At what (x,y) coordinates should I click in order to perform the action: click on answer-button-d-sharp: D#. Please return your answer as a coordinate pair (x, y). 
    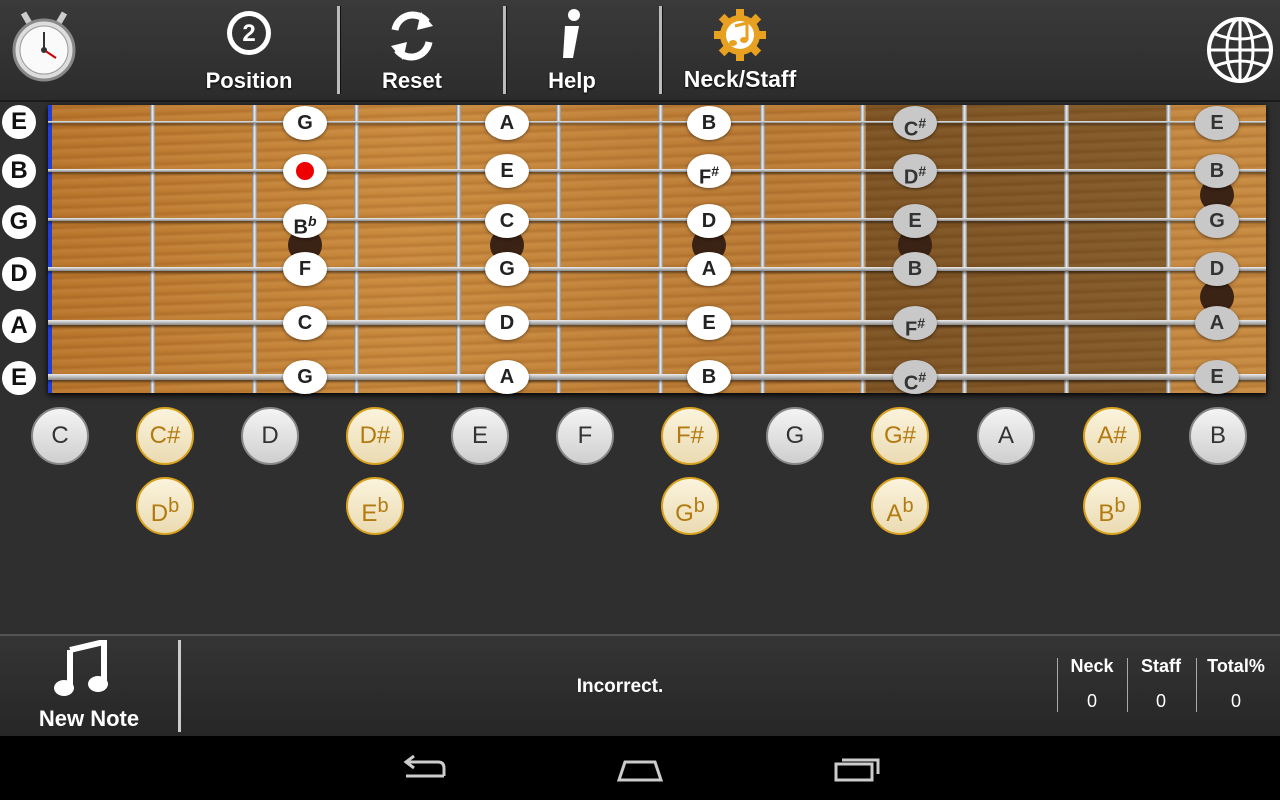
    Looking at the image, I should click on (375, 436).